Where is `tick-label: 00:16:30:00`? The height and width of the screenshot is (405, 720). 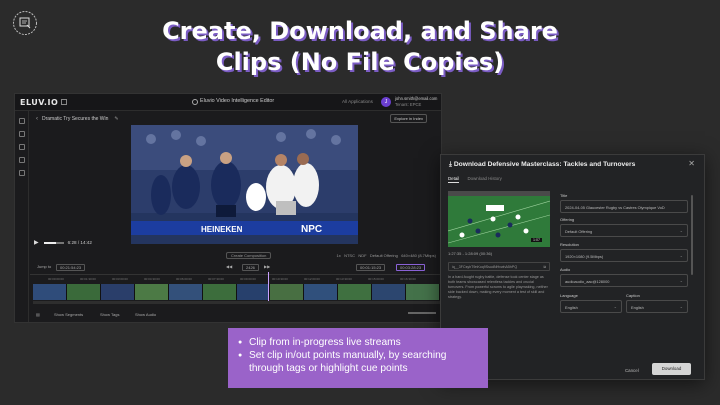
tick-label: 00:16:30:00 is located at coordinates (408, 279).